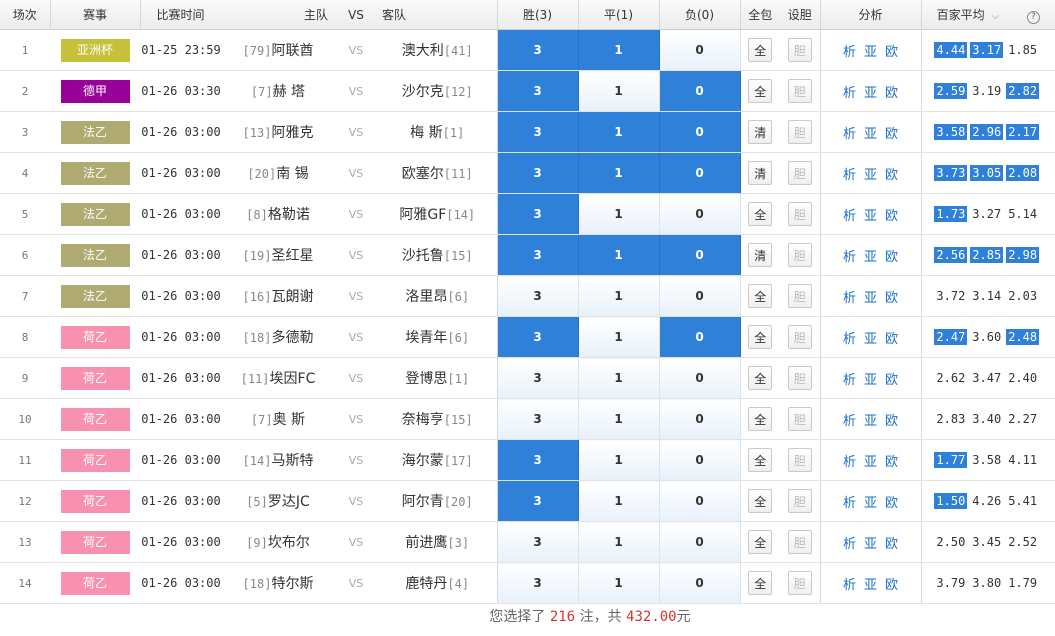 The height and width of the screenshot is (636, 1055). What do you see at coordinates (426, 543) in the screenshot?
I see `away-team: 前进鹰` at bounding box center [426, 543].